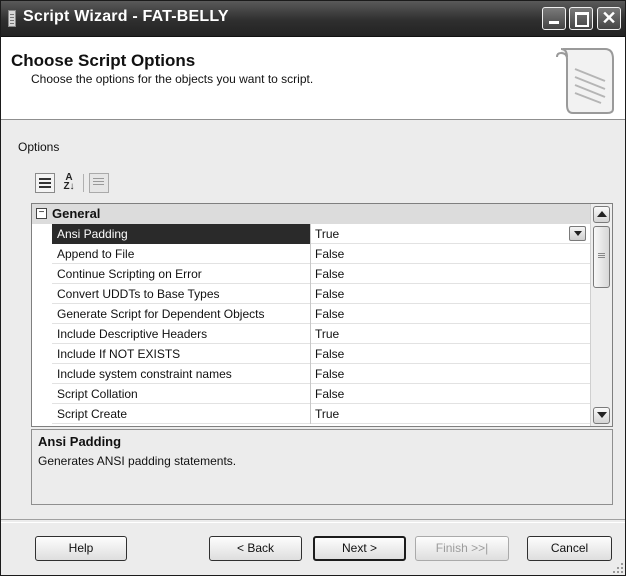 The height and width of the screenshot is (576, 626). I want to click on maximize-button, so click(581, 18).